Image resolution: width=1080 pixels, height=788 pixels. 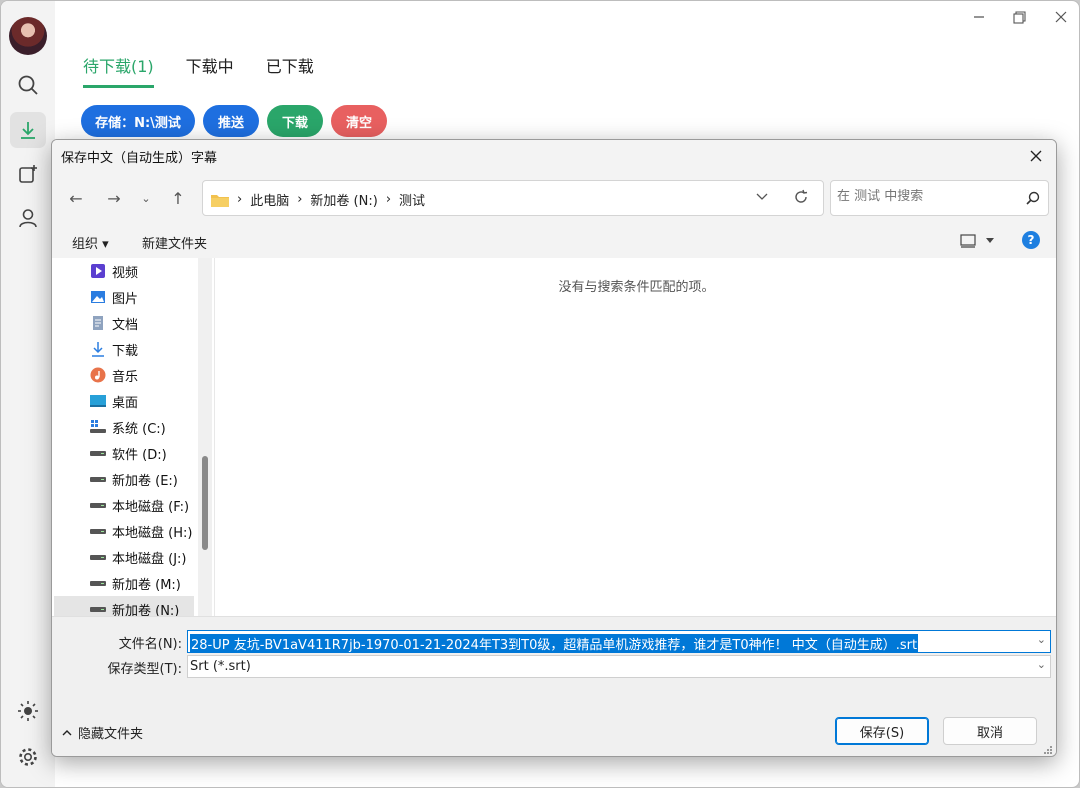 What do you see at coordinates (412, 199) in the screenshot?
I see `breadcrumb-folder: 测试` at bounding box center [412, 199].